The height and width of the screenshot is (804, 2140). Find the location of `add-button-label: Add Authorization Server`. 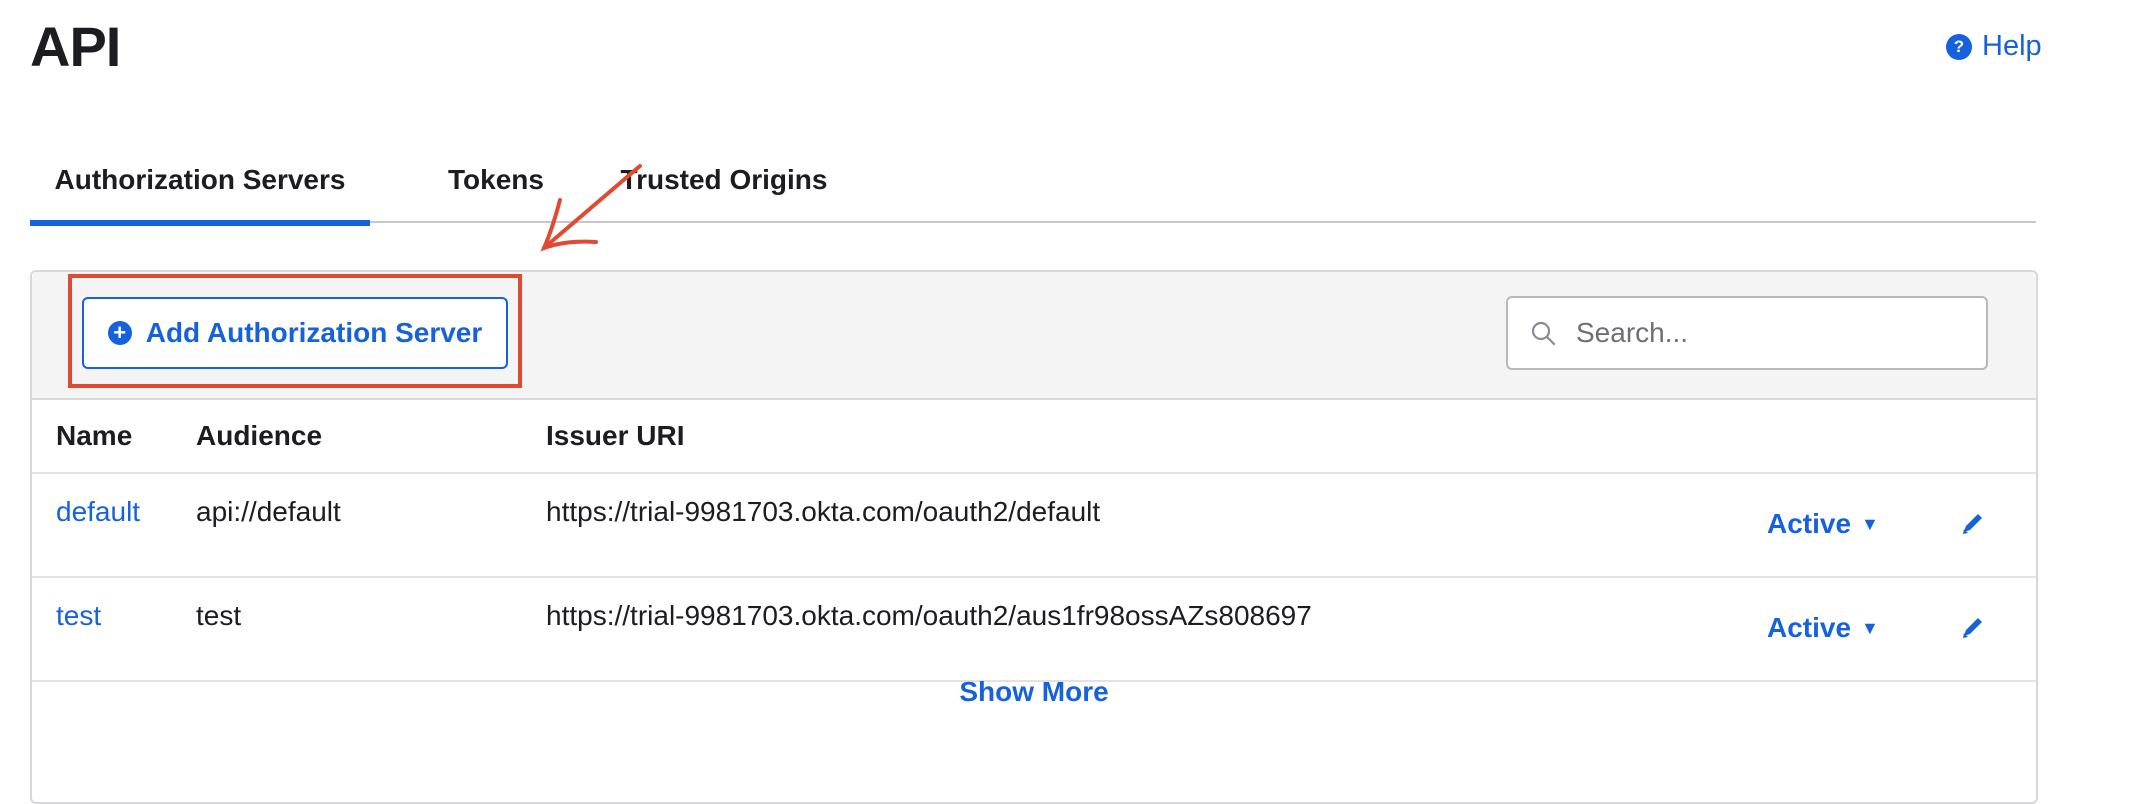

add-button-label: Add Authorization Server is located at coordinates (314, 332).